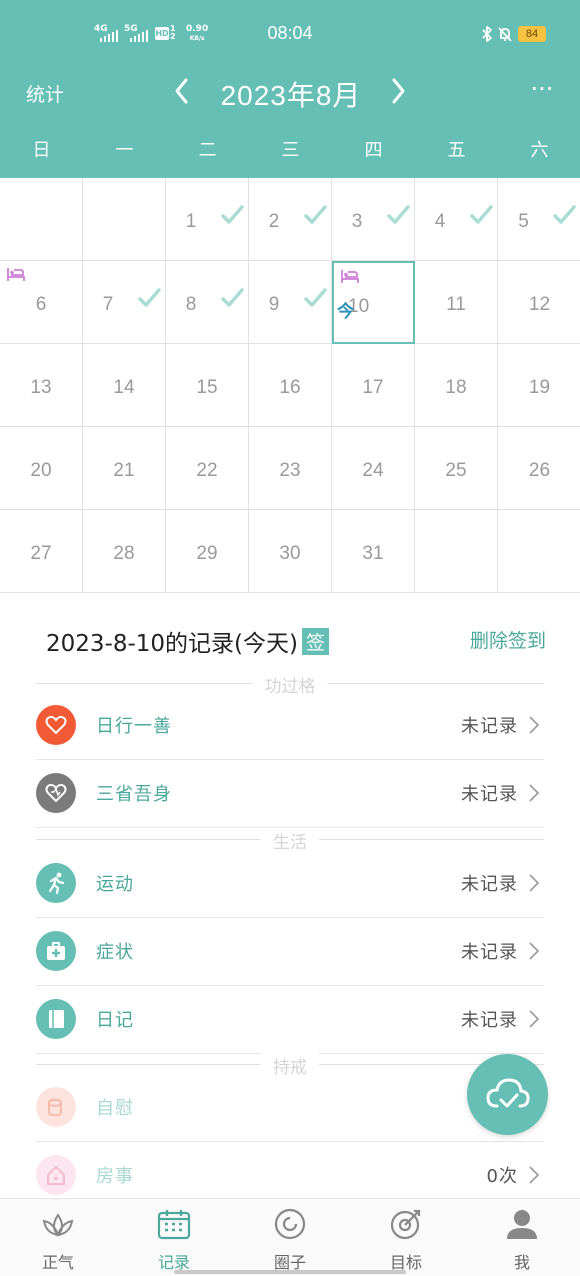 The width and height of the screenshot is (580, 1276). Describe the element at coordinates (172, 644) in the screenshot. I see `record-date-label: 2023-8-10的记录(今天)` at that location.